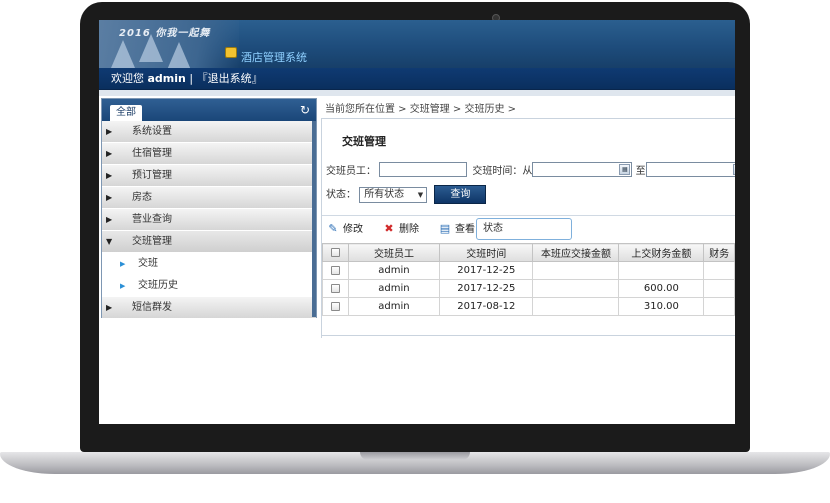 The width and height of the screenshot is (830, 503). Describe the element at coordinates (152, 131) in the screenshot. I see `sidebar-item-label: 系统设置` at that location.